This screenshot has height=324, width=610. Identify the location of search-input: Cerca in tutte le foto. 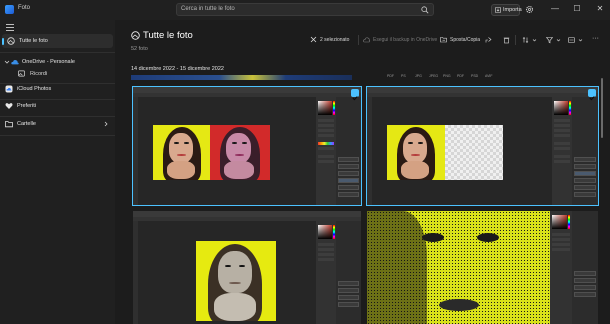
(208, 9).